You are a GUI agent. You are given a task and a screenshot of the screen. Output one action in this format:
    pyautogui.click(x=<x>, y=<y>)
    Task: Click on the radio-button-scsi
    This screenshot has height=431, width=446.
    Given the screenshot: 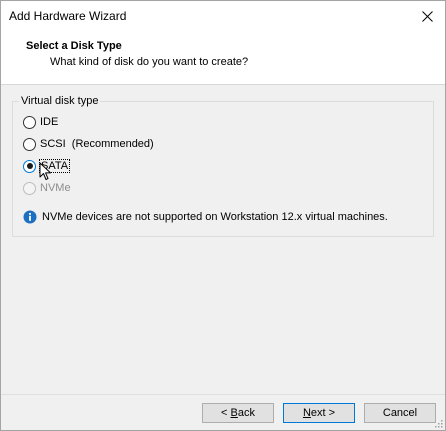 What is the action you would take?
    pyautogui.click(x=29, y=144)
    